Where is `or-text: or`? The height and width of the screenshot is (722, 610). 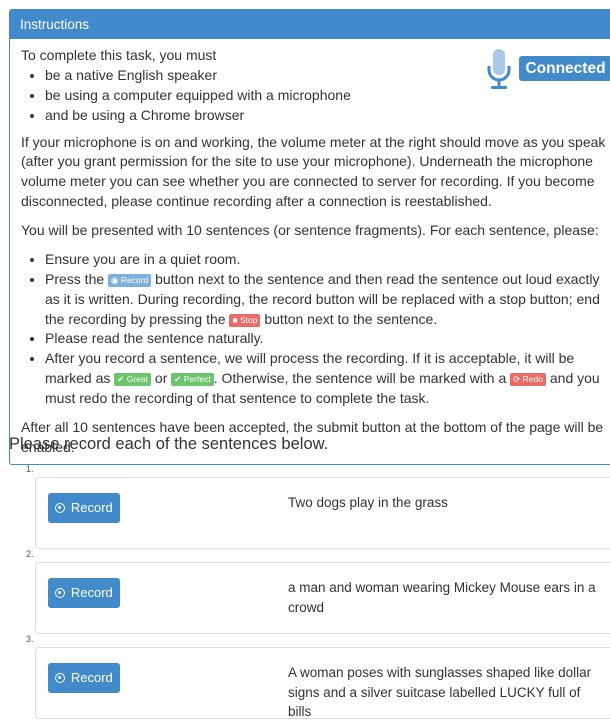 or-text: or is located at coordinates (161, 378).